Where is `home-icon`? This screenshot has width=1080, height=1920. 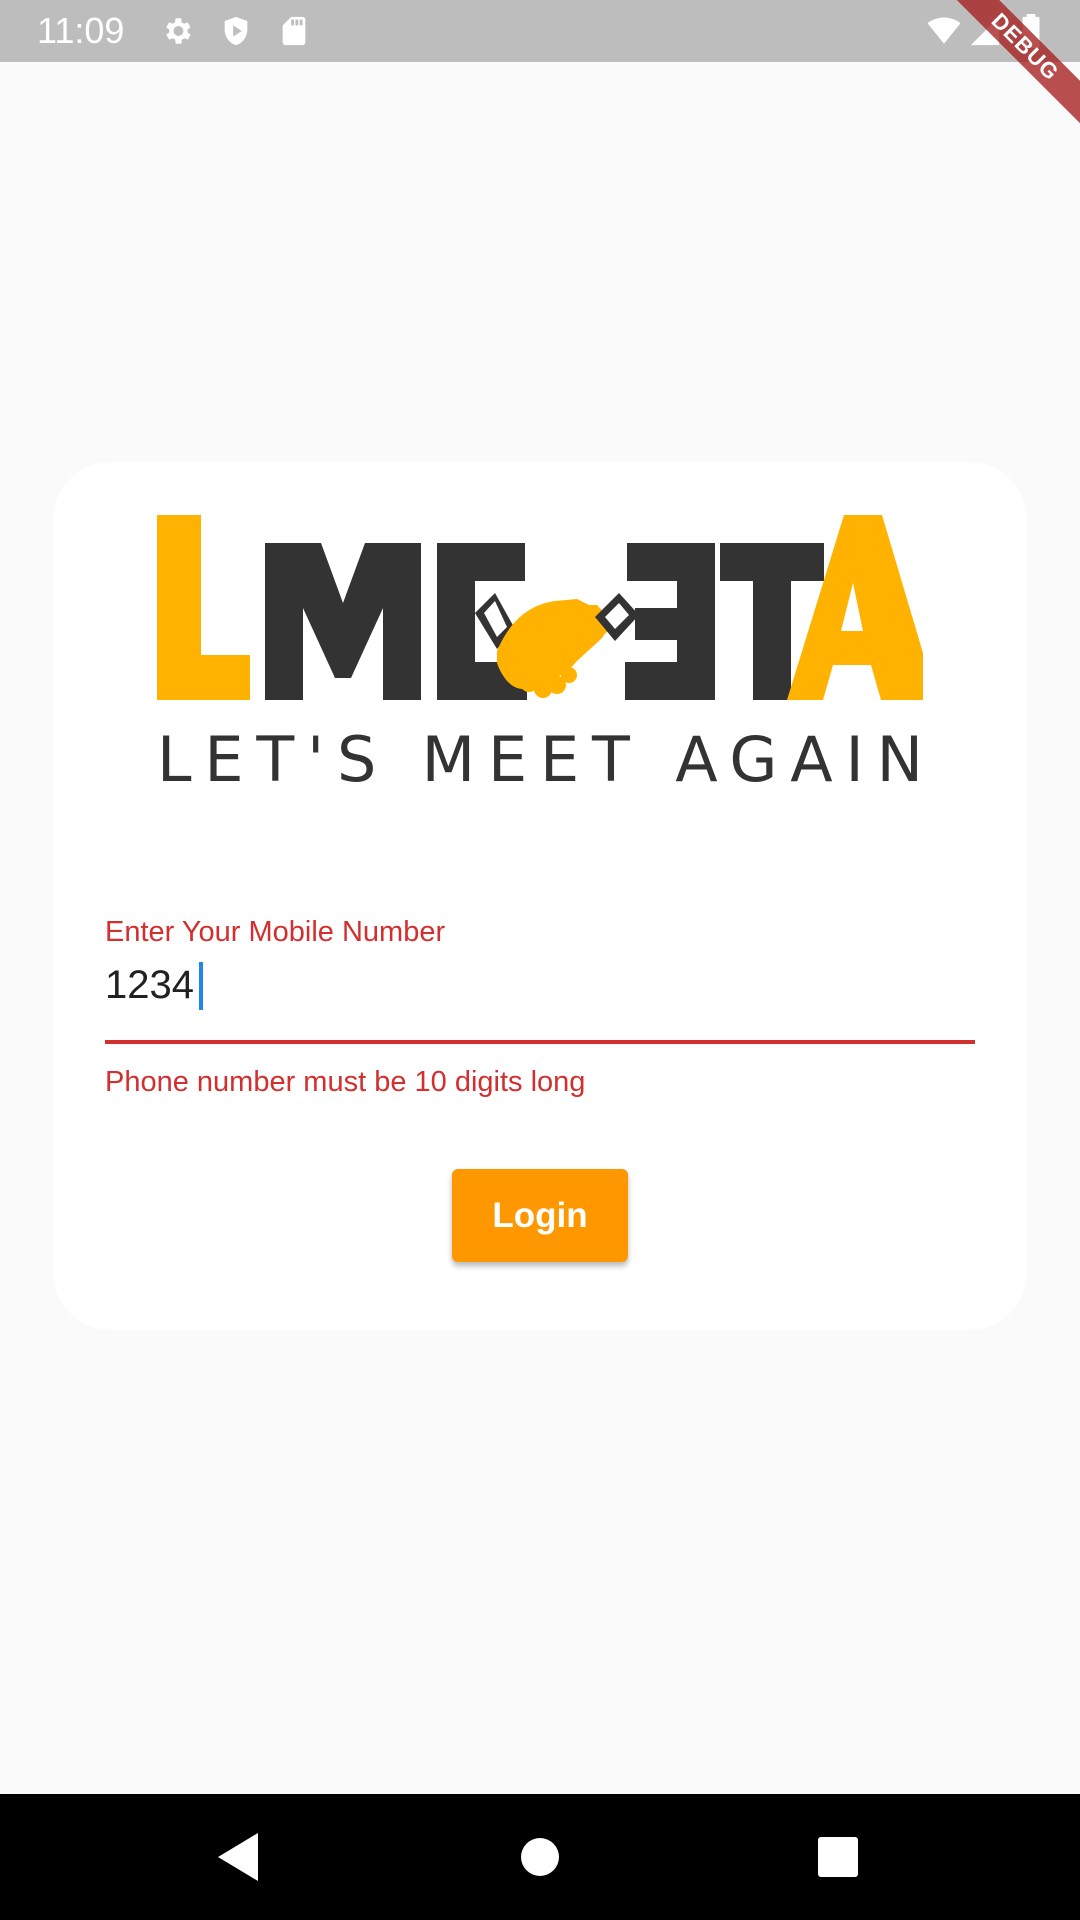 home-icon is located at coordinates (540, 1857).